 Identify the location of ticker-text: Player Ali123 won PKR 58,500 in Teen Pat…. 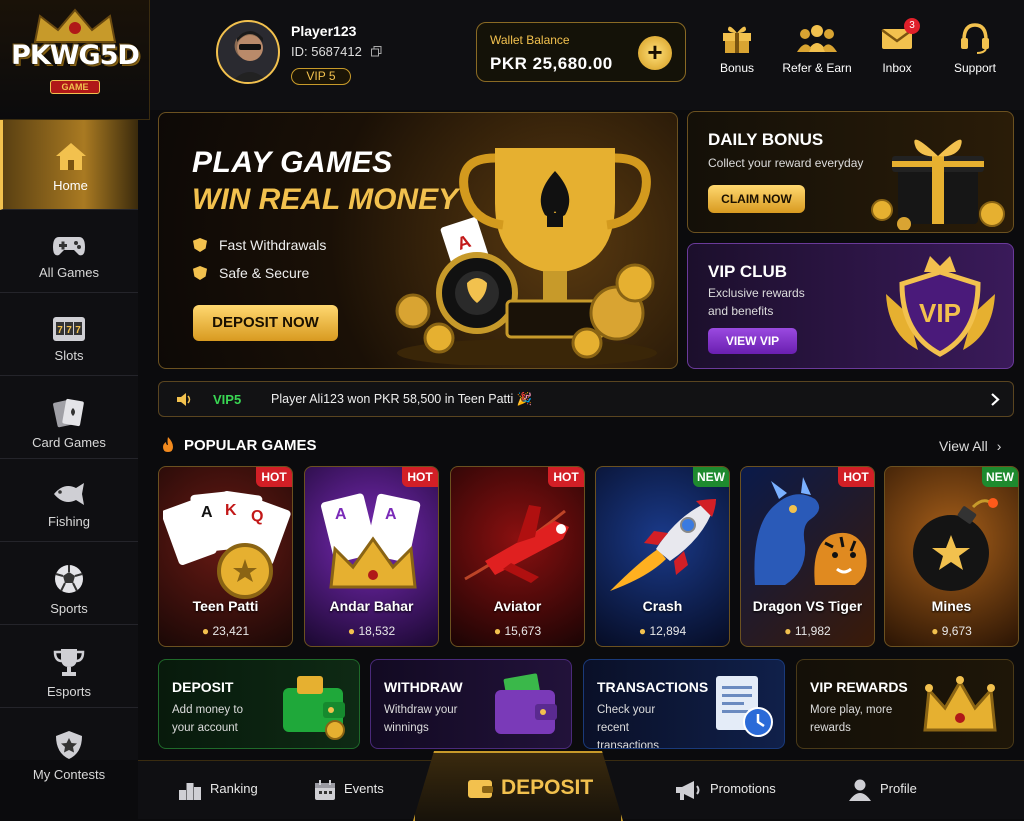
(402, 399).